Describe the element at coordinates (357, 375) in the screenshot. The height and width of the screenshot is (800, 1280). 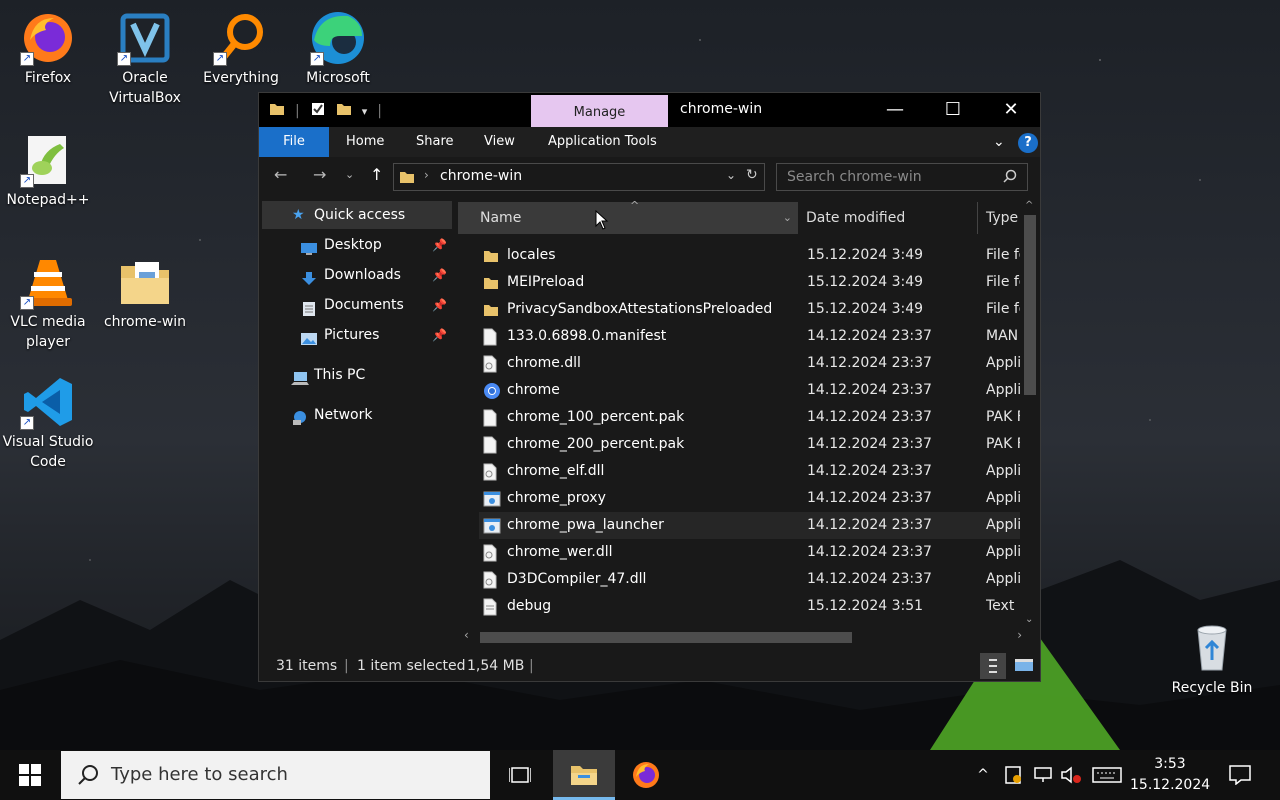
I see `nav-item-this-pc: This PC` at that location.